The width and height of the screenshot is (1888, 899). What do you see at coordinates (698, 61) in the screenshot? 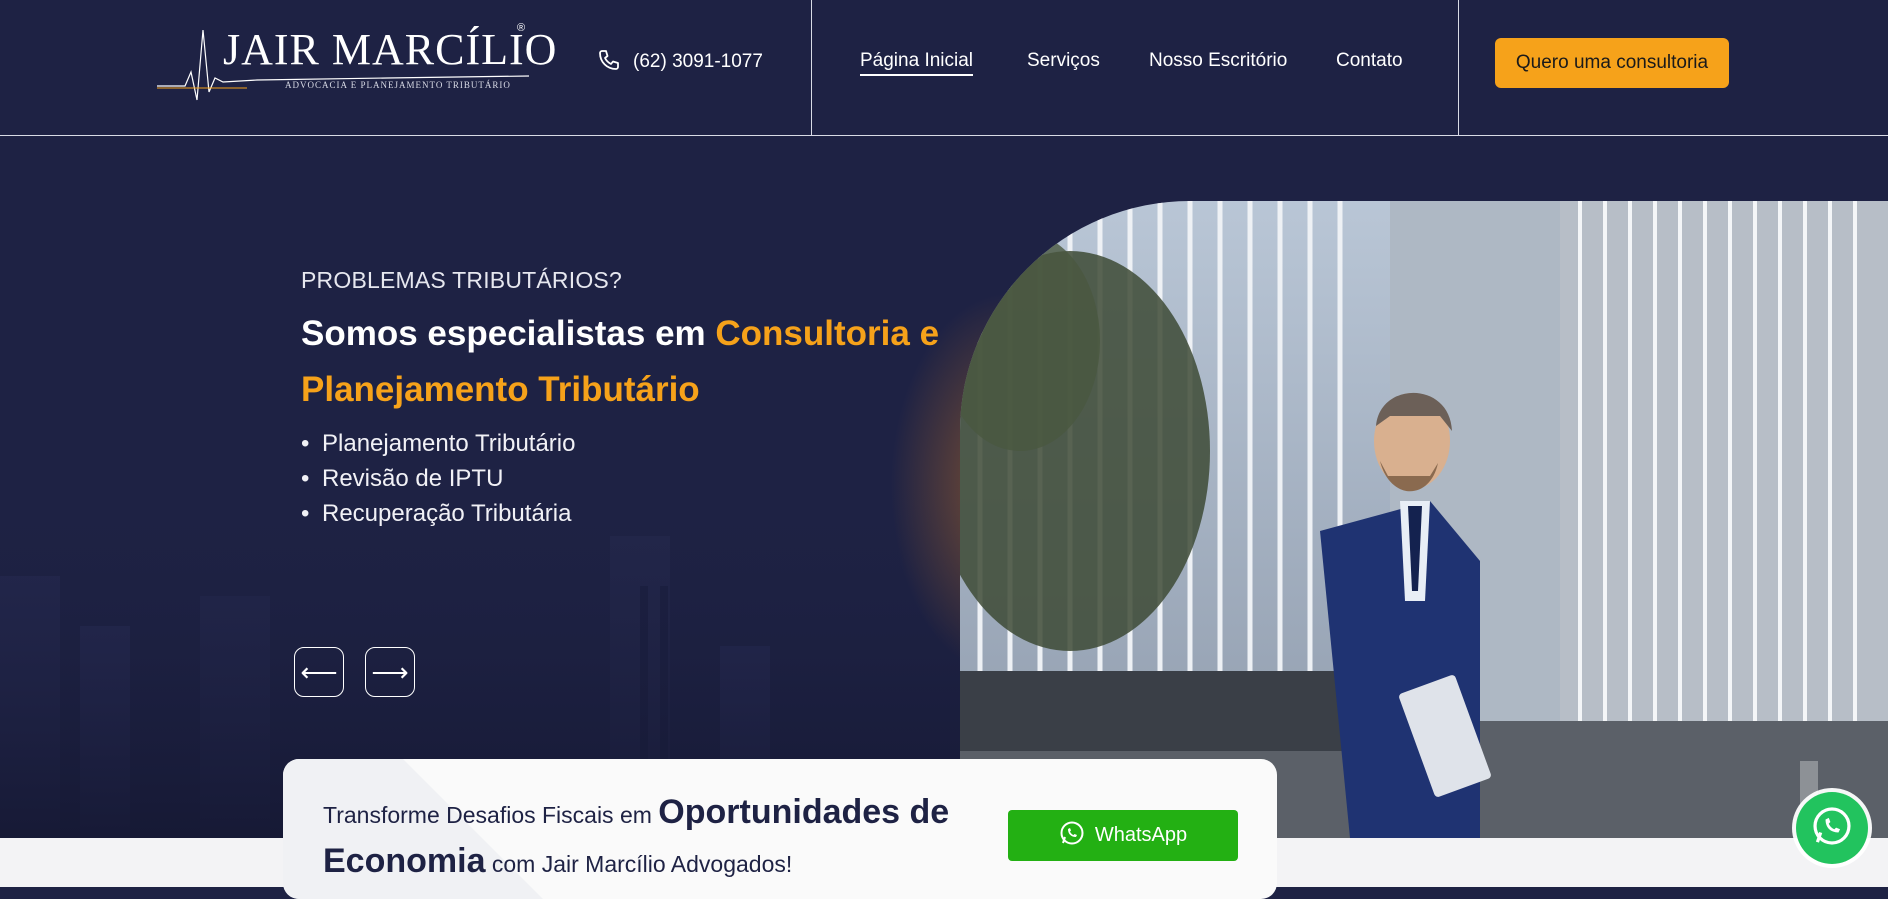
I see `phone-number: (62) 3091-1077` at bounding box center [698, 61].